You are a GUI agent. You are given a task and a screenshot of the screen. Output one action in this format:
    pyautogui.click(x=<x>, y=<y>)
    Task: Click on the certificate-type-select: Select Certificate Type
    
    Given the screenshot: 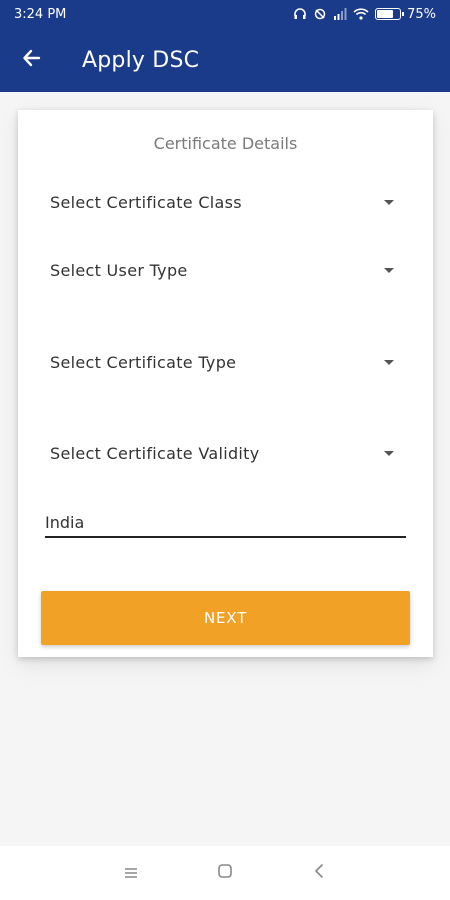 What is the action you would take?
    pyautogui.click(x=223, y=362)
    